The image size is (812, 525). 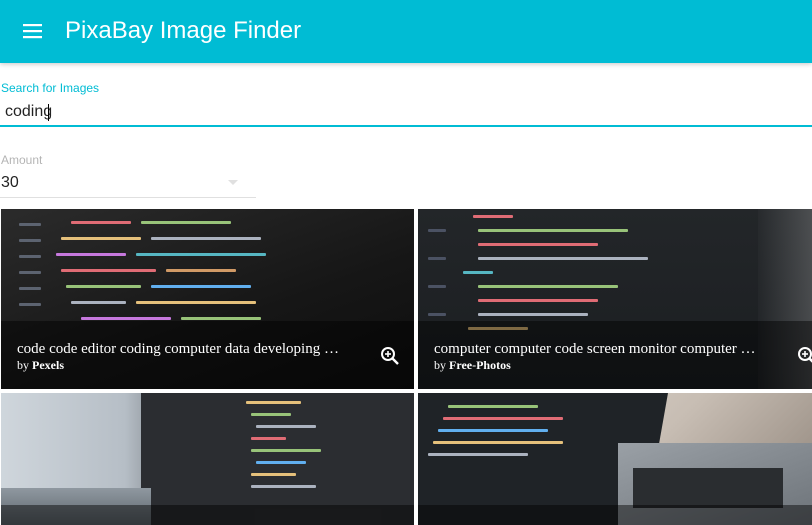 I want to click on amount-select: 30, so click(x=128, y=184).